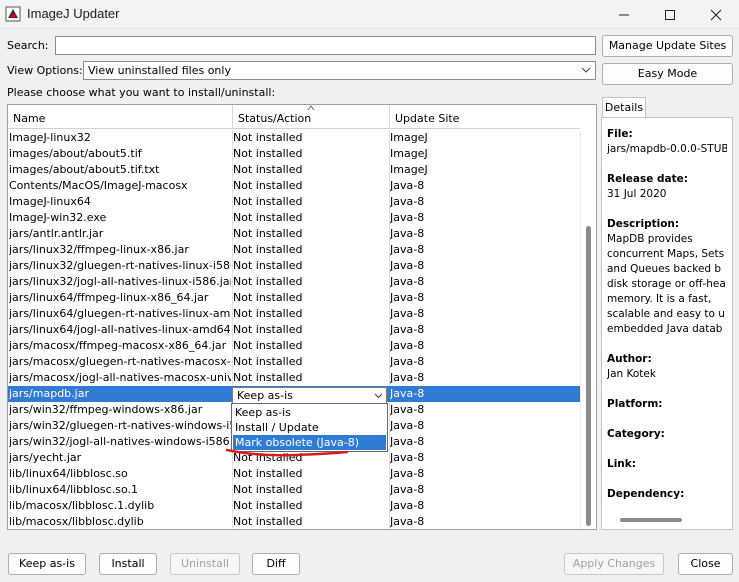  Describe the element at coordinates (646, 494) in the screenshot. I see `dependency-label: Dependency:` at that location.